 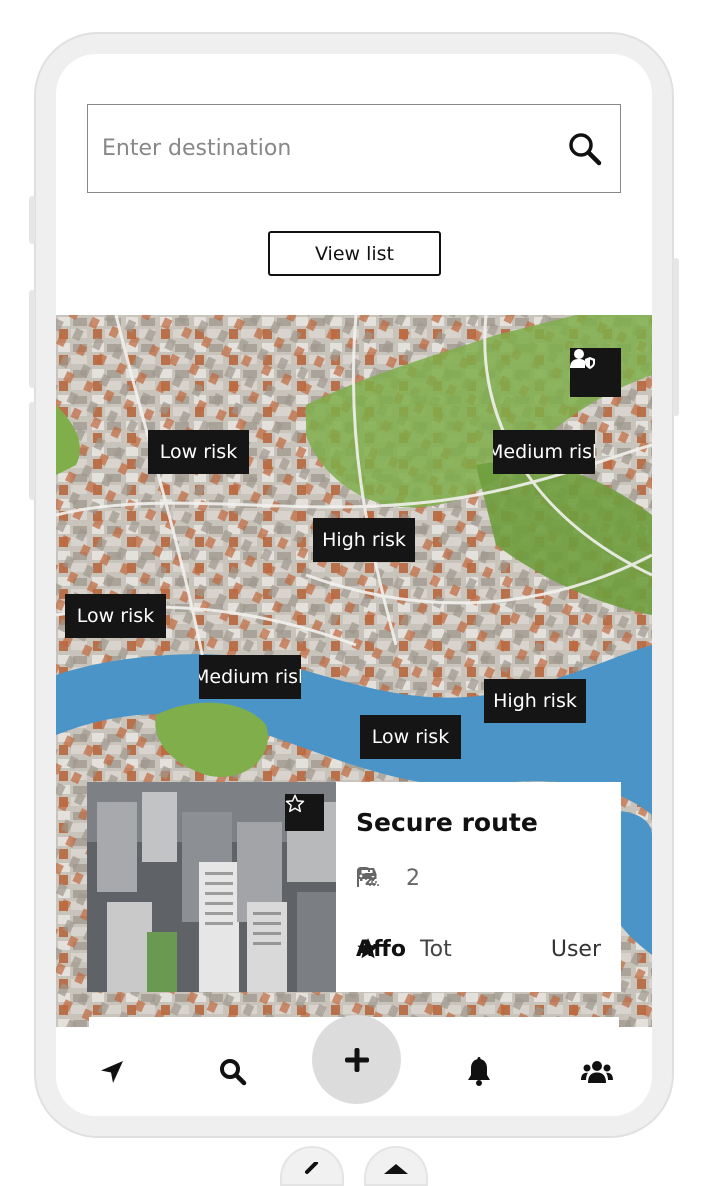 I want to click on route-thumbnail, so click(x=211, y=887).